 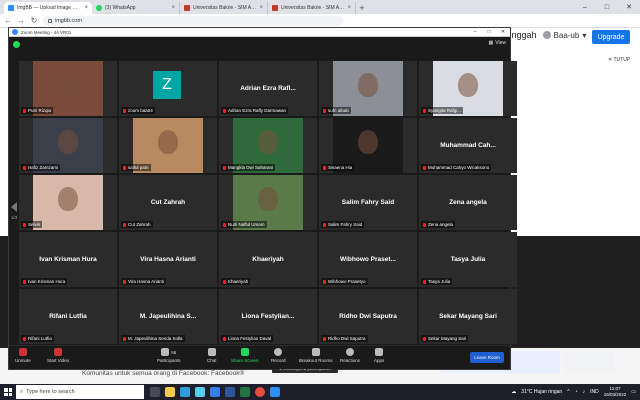 What do you see at coordinates (21, 20) in the screenshot?
I see `forward-icon: →` at bounding box center [21, 20].